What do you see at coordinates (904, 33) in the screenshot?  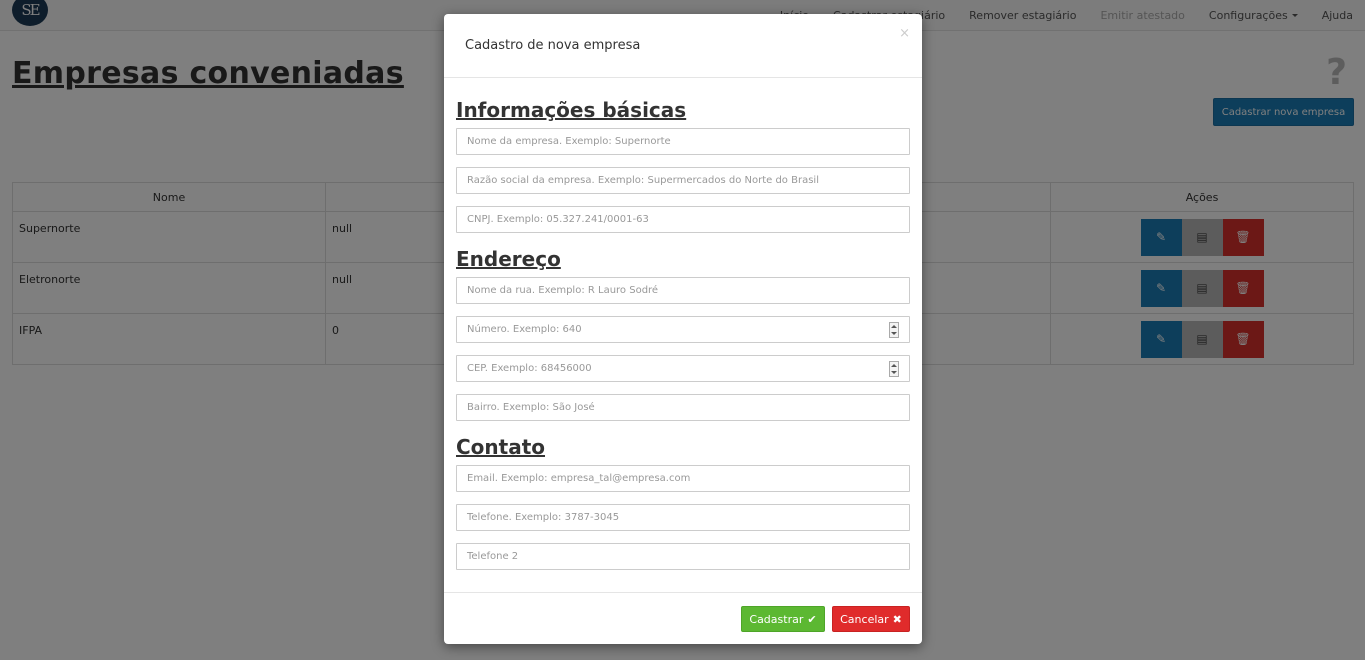 I see `close-icon: ×` at bounding box center [904, 33].